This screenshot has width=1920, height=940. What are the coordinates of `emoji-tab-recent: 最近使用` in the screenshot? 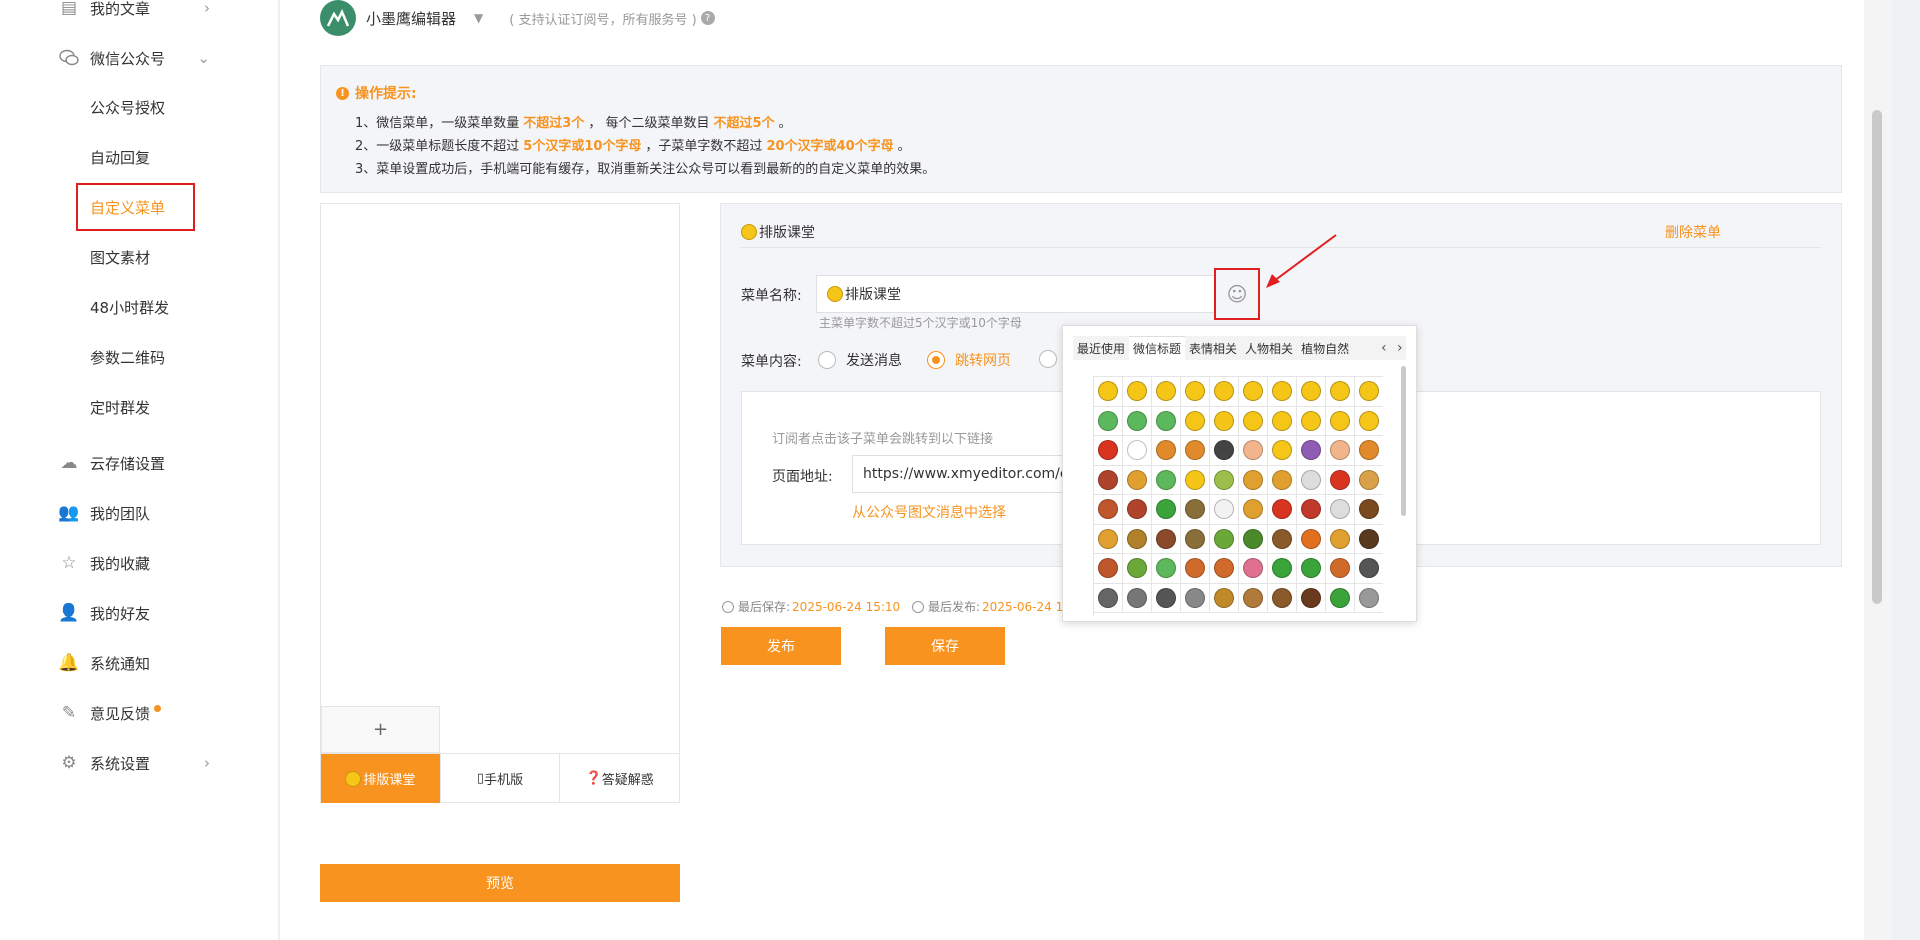 It's located at (1101, 348).